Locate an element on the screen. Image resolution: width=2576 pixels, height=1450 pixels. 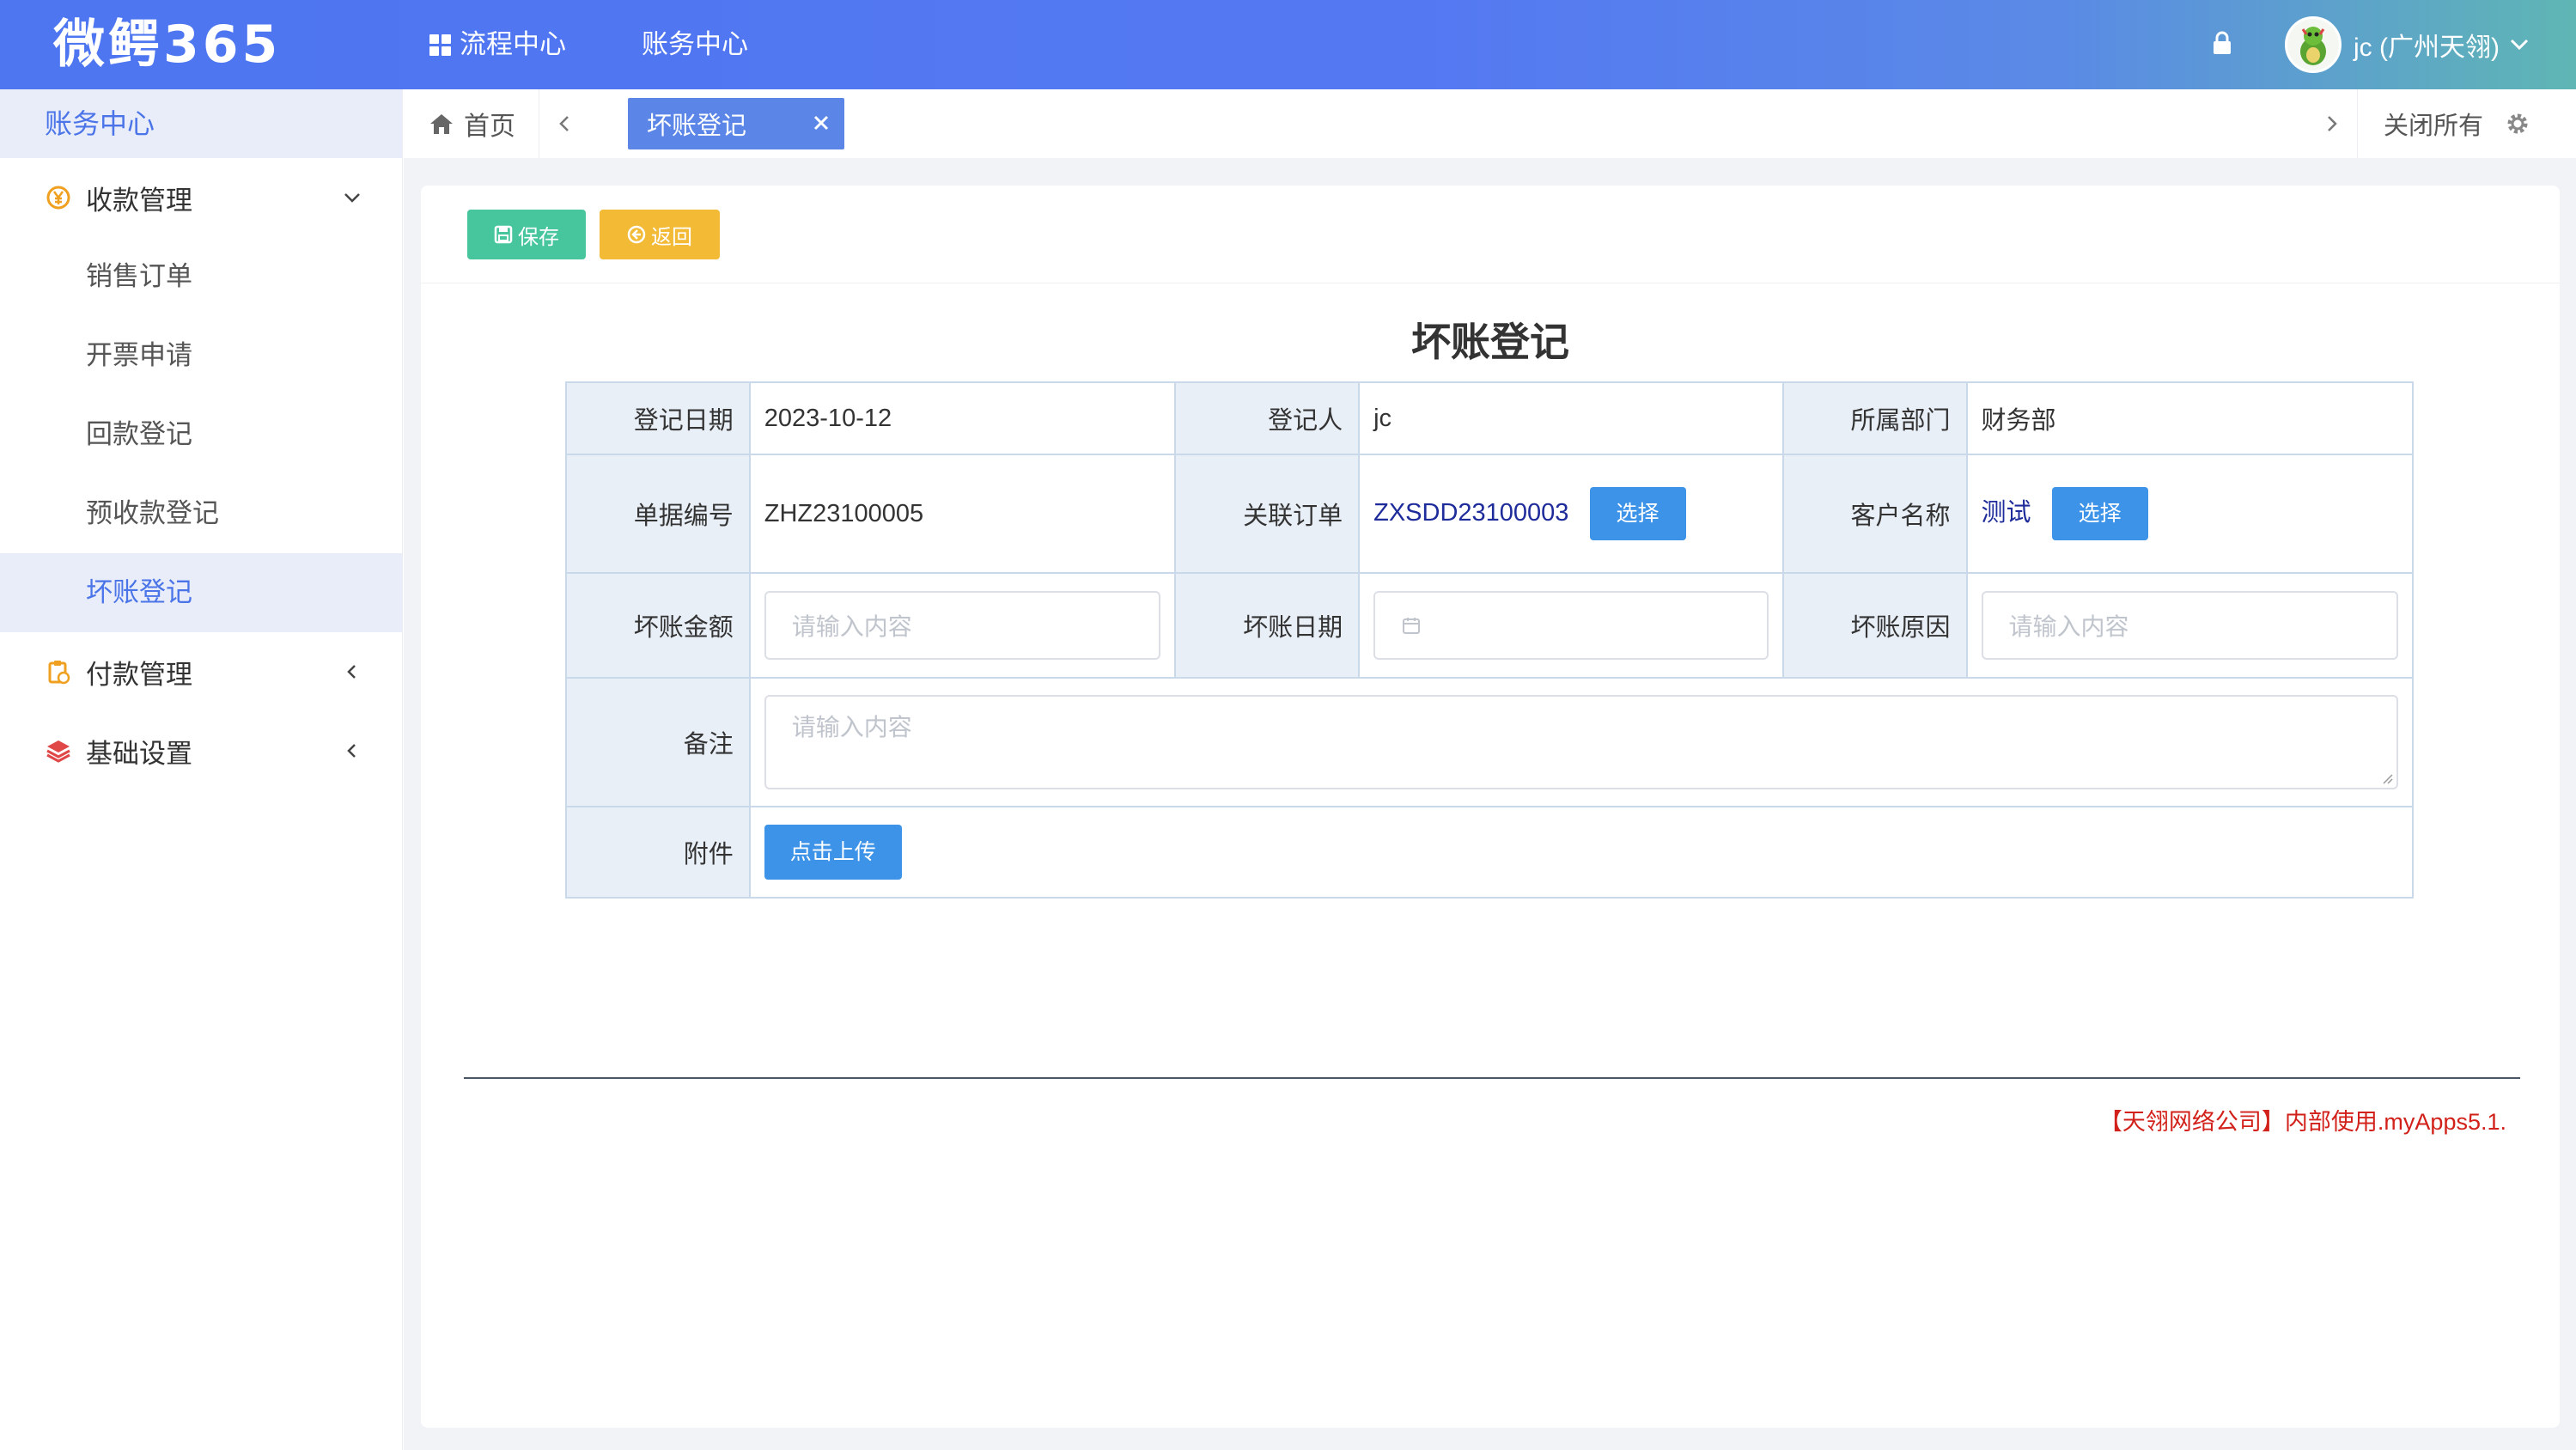
tabs-bar: 首页 坏账登记 关闭所有 is located at coordinates (1490, 124).